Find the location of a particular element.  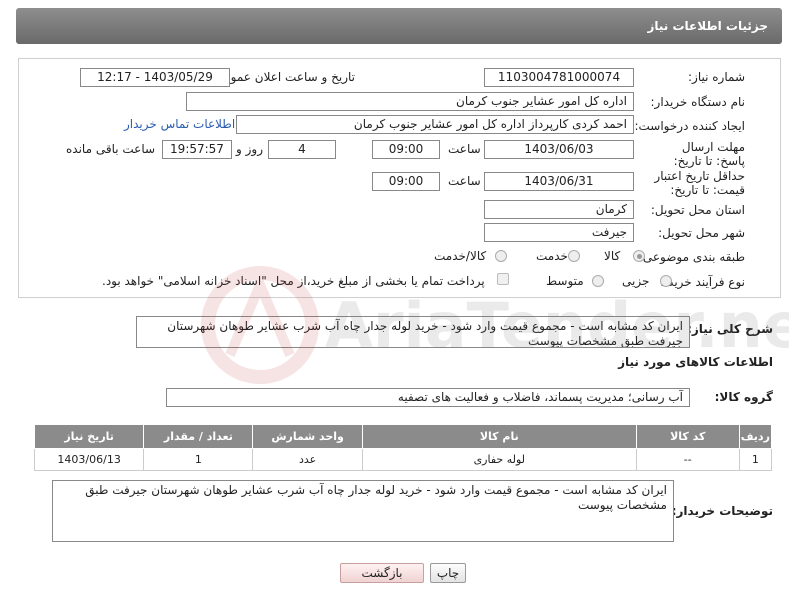

need-number-field: 1103004781000074 is located at coordinates (559, 77).